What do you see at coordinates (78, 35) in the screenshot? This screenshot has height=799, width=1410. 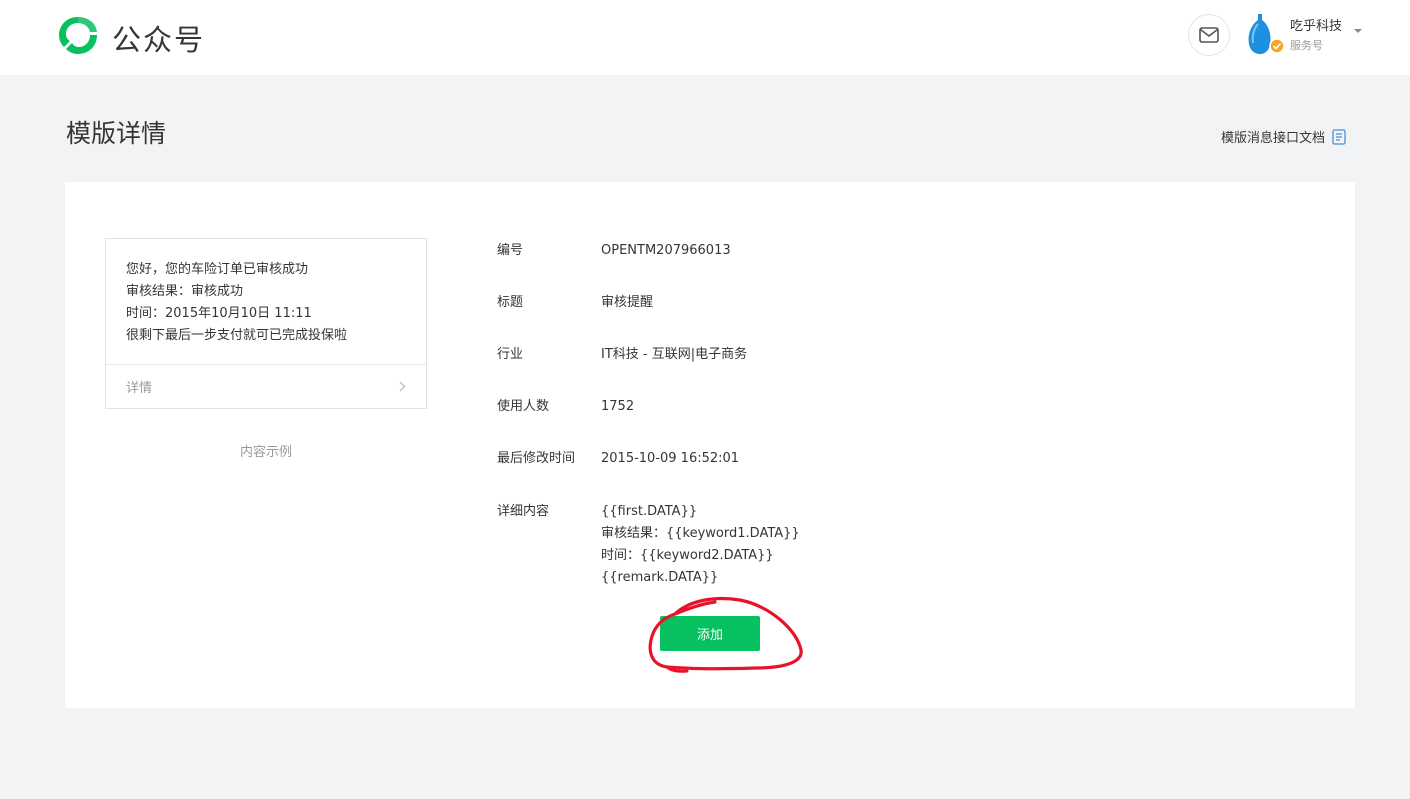 I see `wechat-logo-icon` at bounding box center [78, 35].